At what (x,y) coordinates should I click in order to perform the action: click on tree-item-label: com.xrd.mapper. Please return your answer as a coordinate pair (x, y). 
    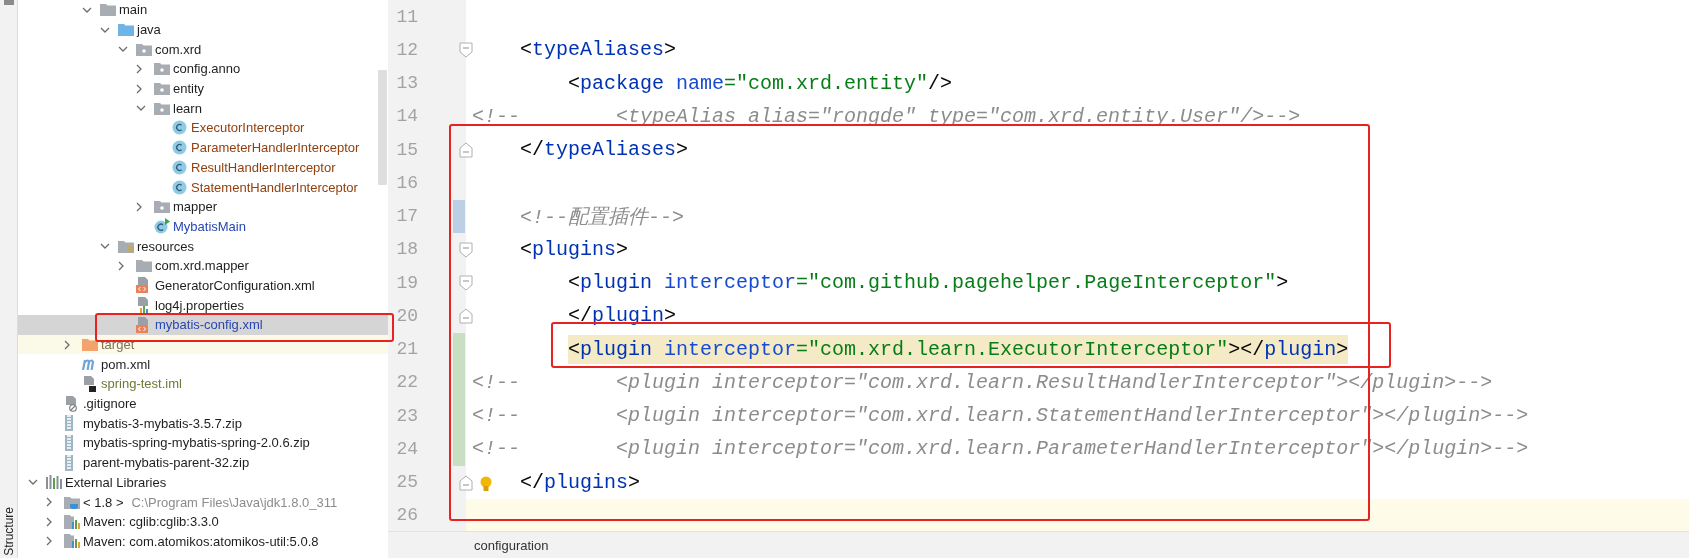
    Looking at the image, I should click on (202, 266).